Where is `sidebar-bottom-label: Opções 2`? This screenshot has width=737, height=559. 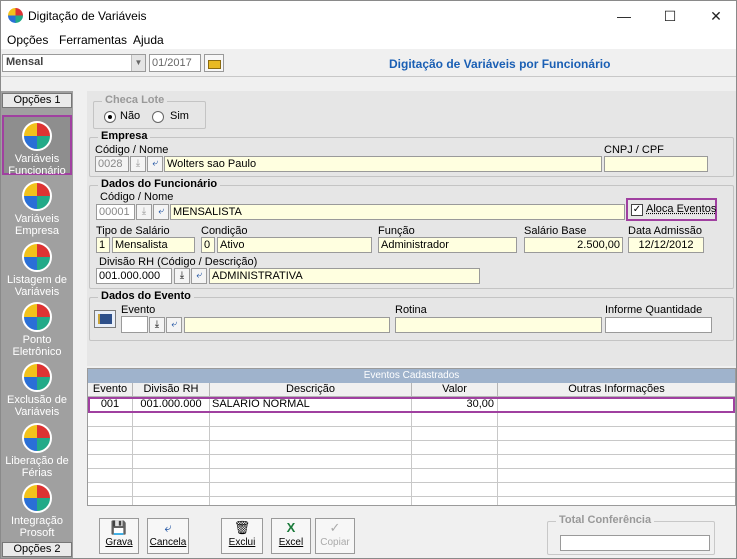 sidebar-bottom-label: Opções 2 is located at coordinates (37, 549).